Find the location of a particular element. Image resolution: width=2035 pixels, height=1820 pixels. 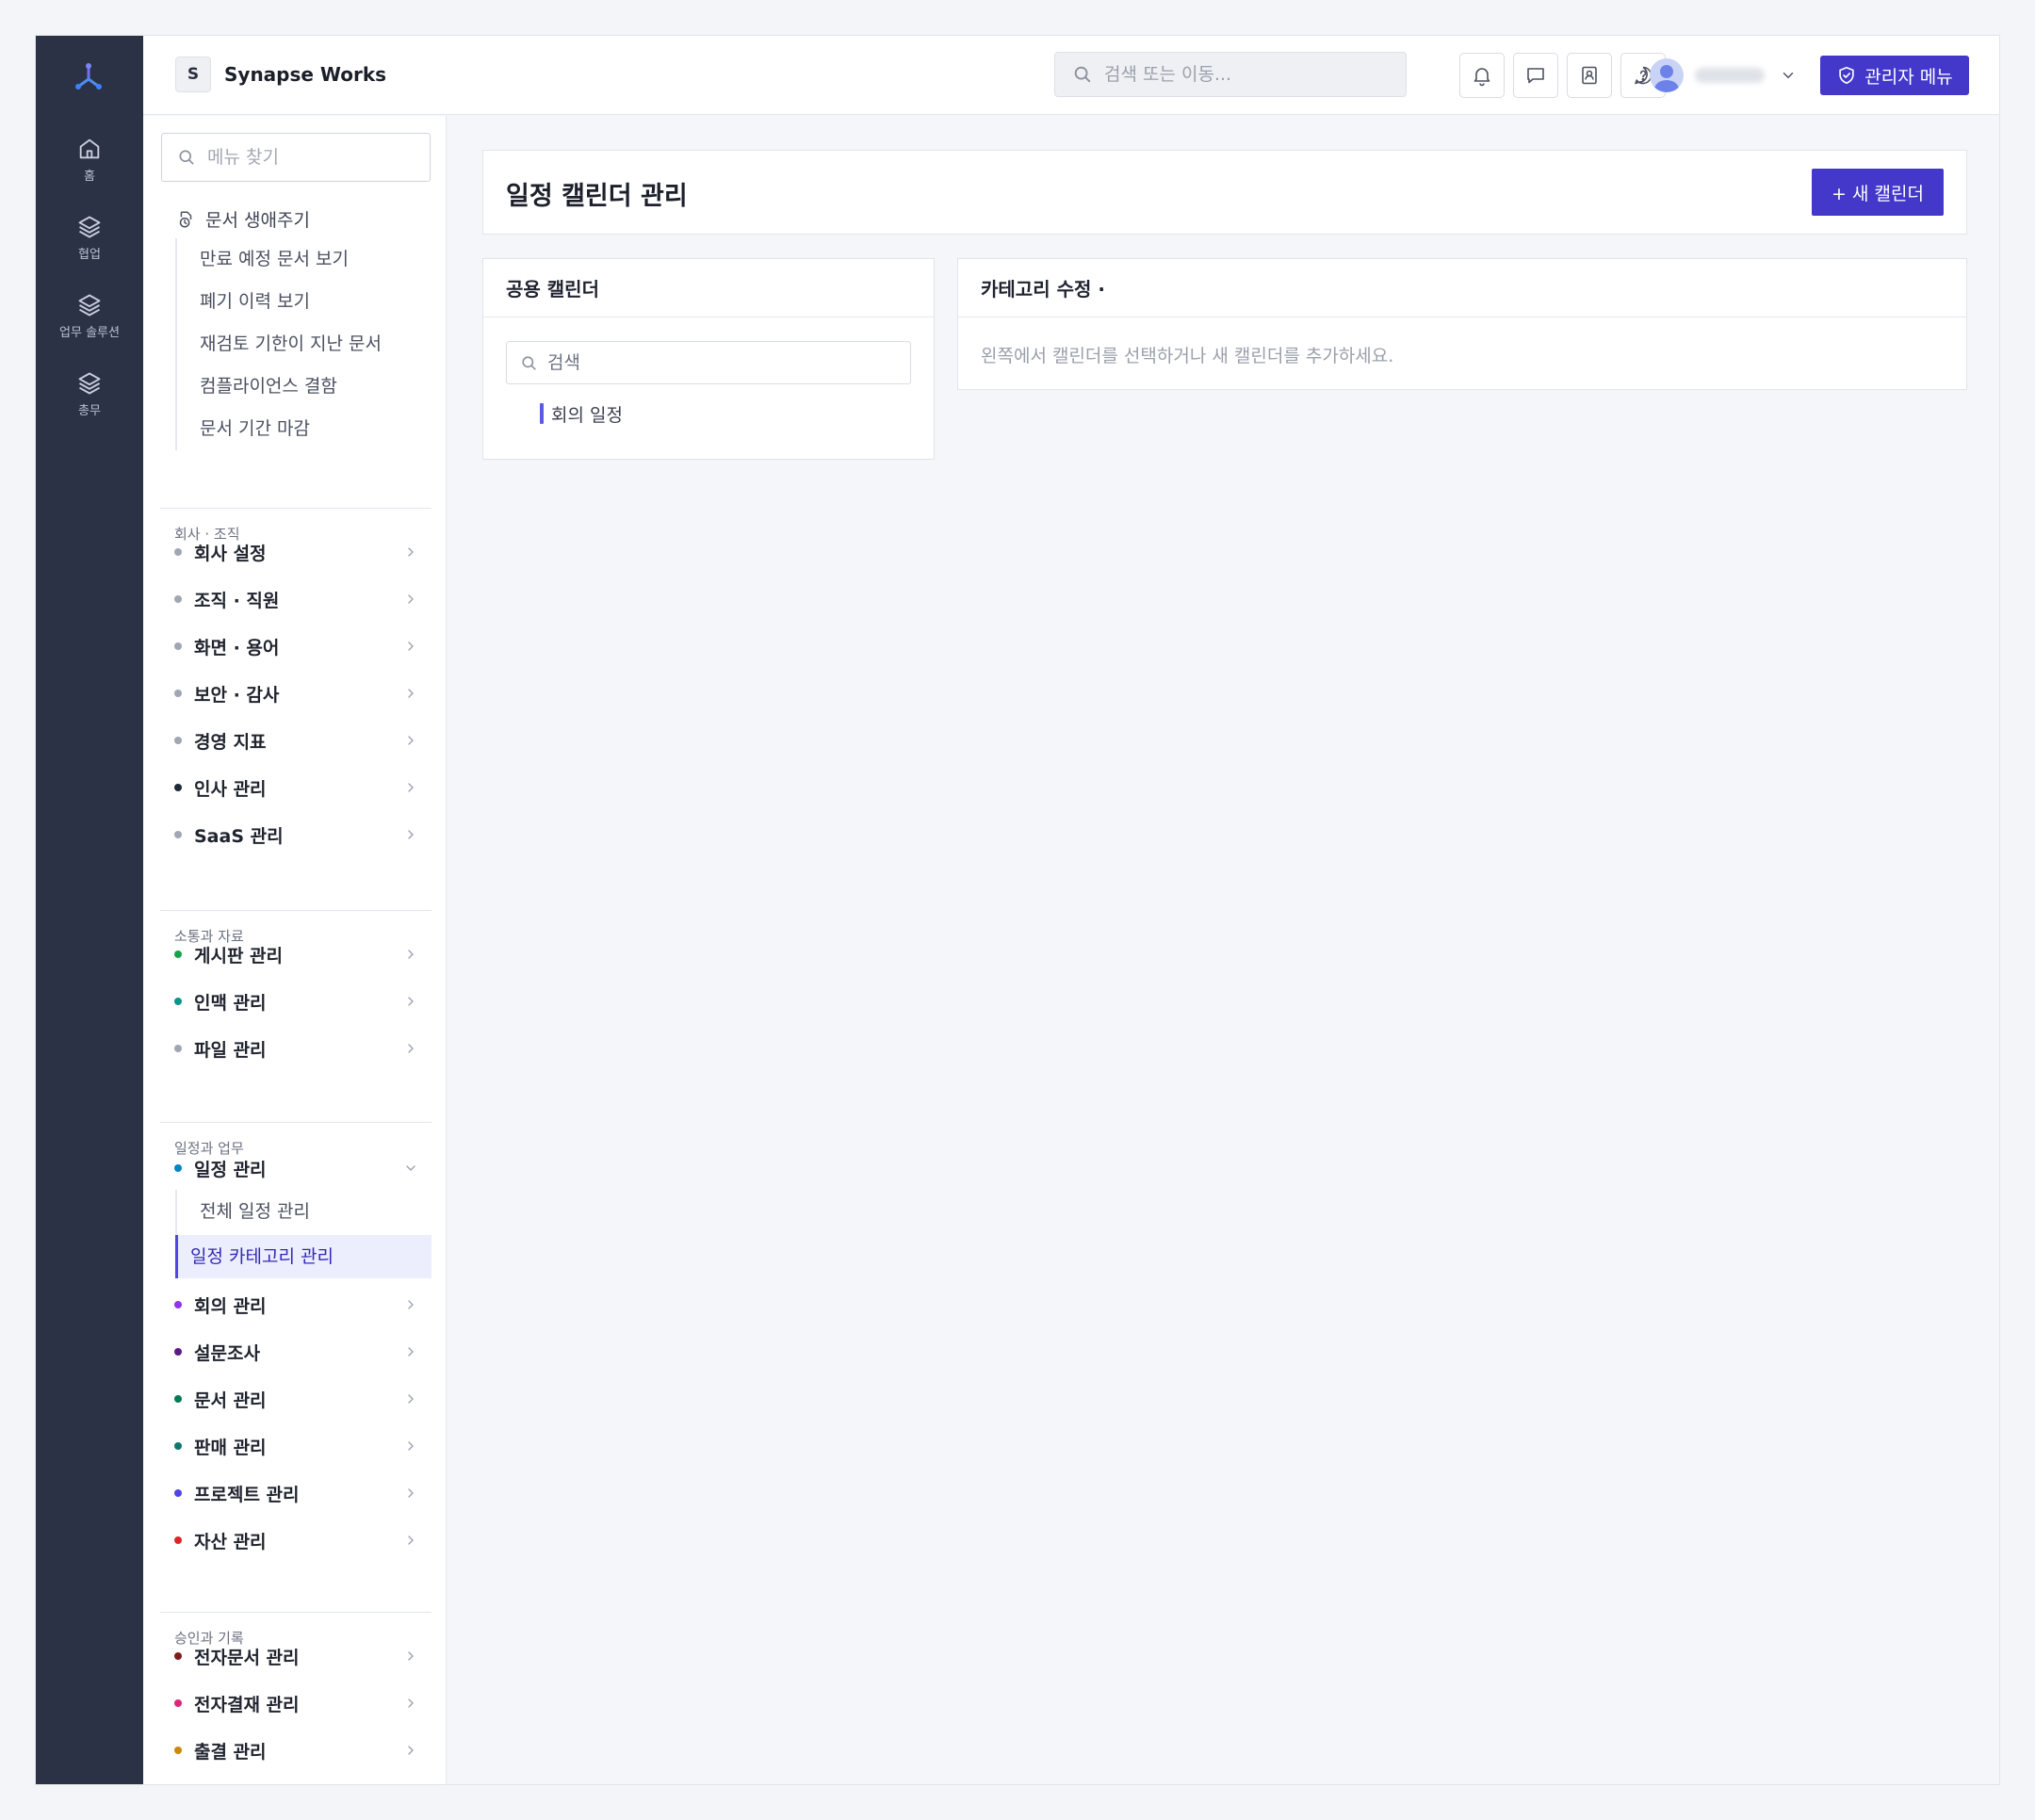

menu-search-input is located at coordinates (315, 157).